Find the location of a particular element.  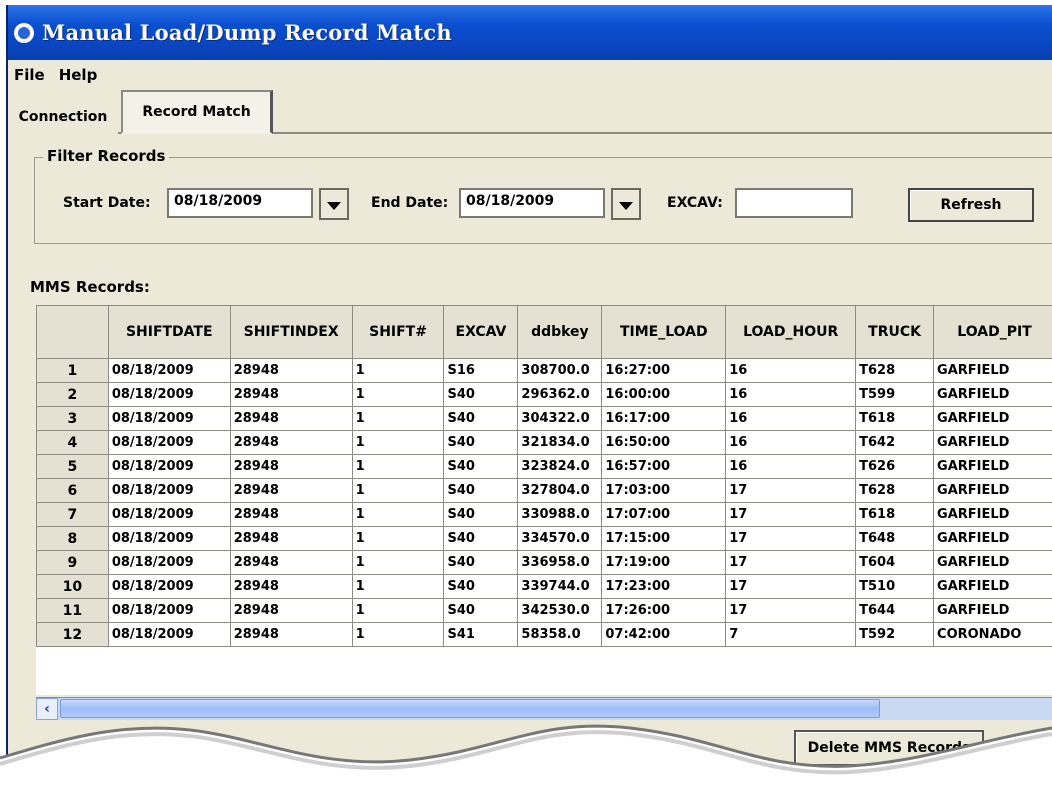

table-cell: T592 is located at coordinates (895, 634).